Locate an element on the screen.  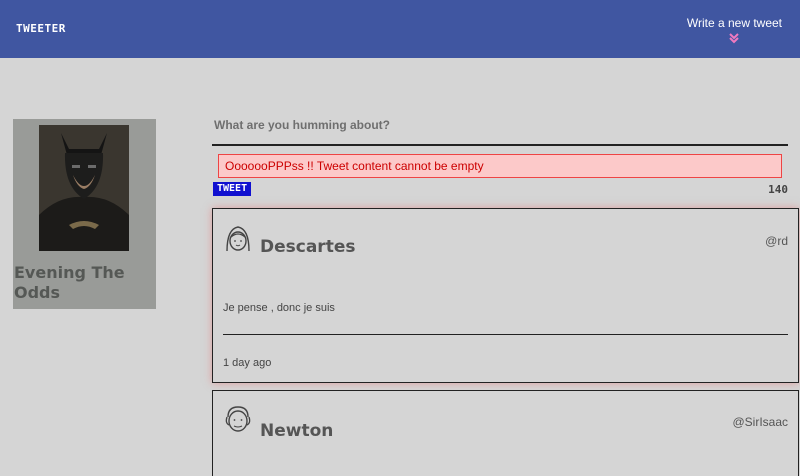
tweet-card: Newton @SirIsaac is located at coordinates (505, 433).